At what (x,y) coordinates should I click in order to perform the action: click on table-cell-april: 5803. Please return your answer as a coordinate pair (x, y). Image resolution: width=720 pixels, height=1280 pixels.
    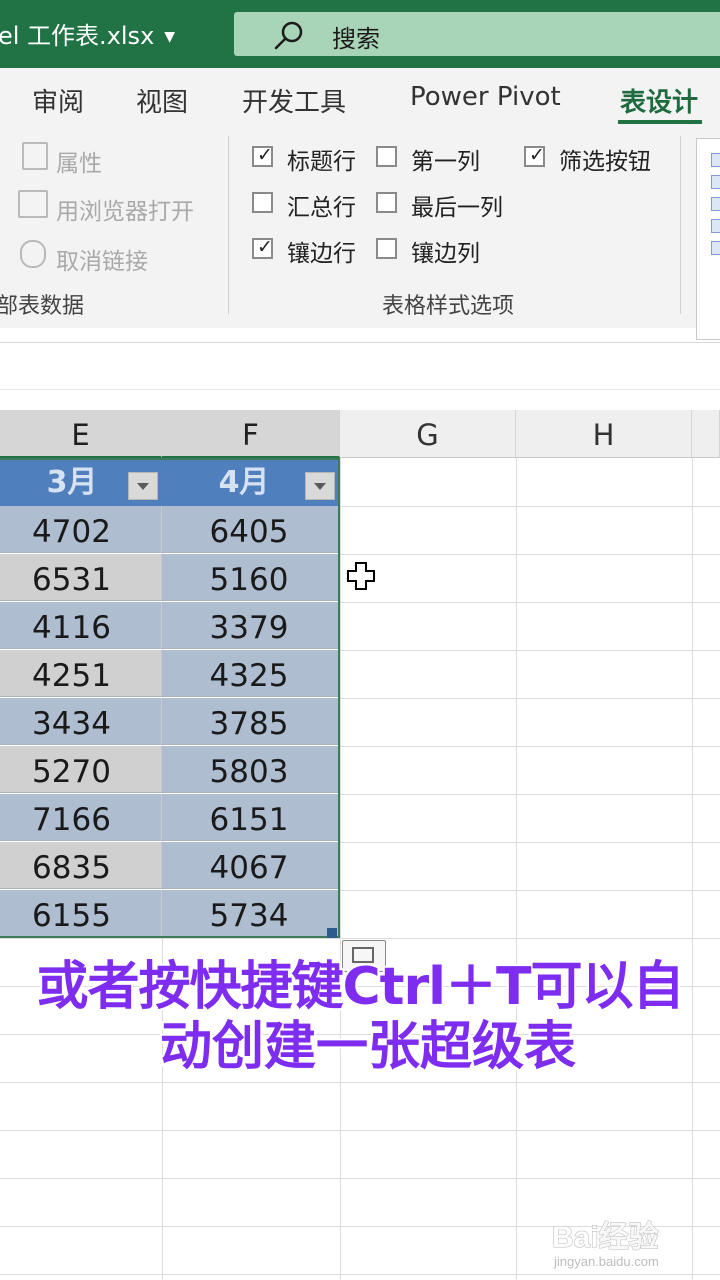
    Looking at the image, I should click on (251, 769).